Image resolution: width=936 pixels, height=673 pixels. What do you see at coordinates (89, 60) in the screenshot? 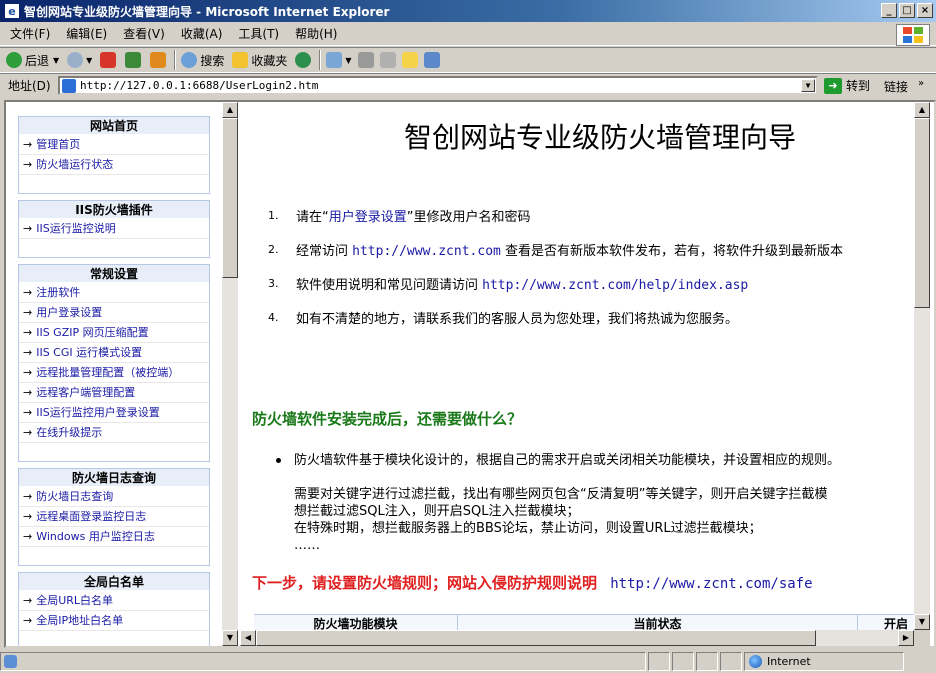
I see `forward-dropdown-icon: ▼` at bounding box center [89, 60].